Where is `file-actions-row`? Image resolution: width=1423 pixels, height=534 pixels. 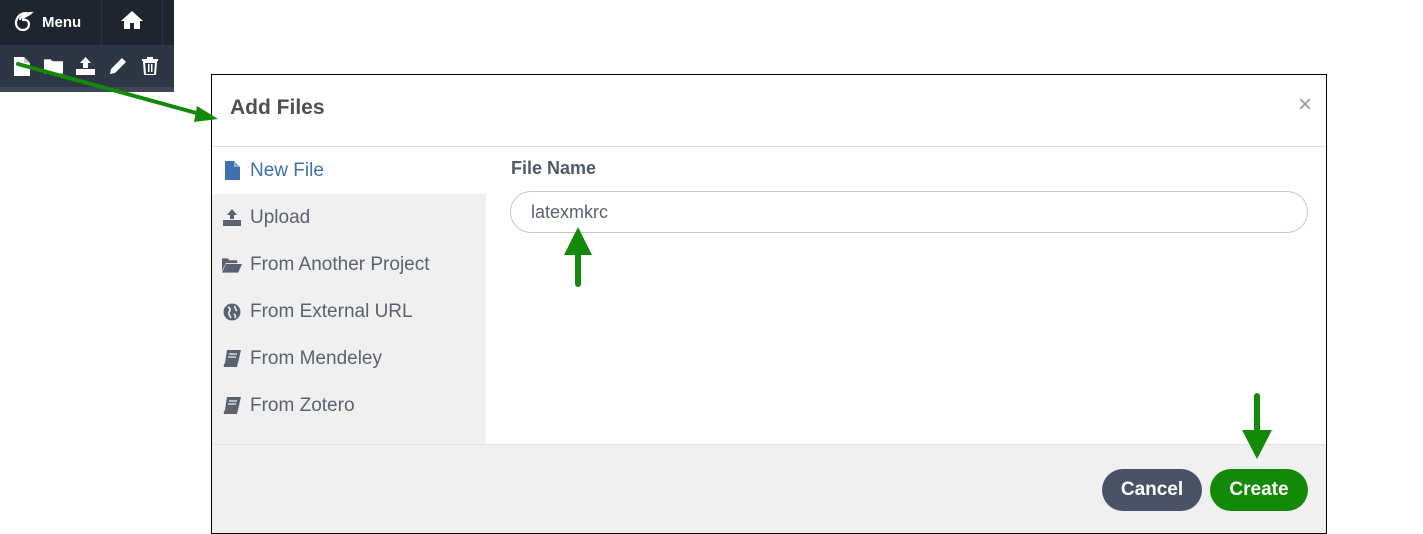 file-actions-row is located at coordinates (87, 66).